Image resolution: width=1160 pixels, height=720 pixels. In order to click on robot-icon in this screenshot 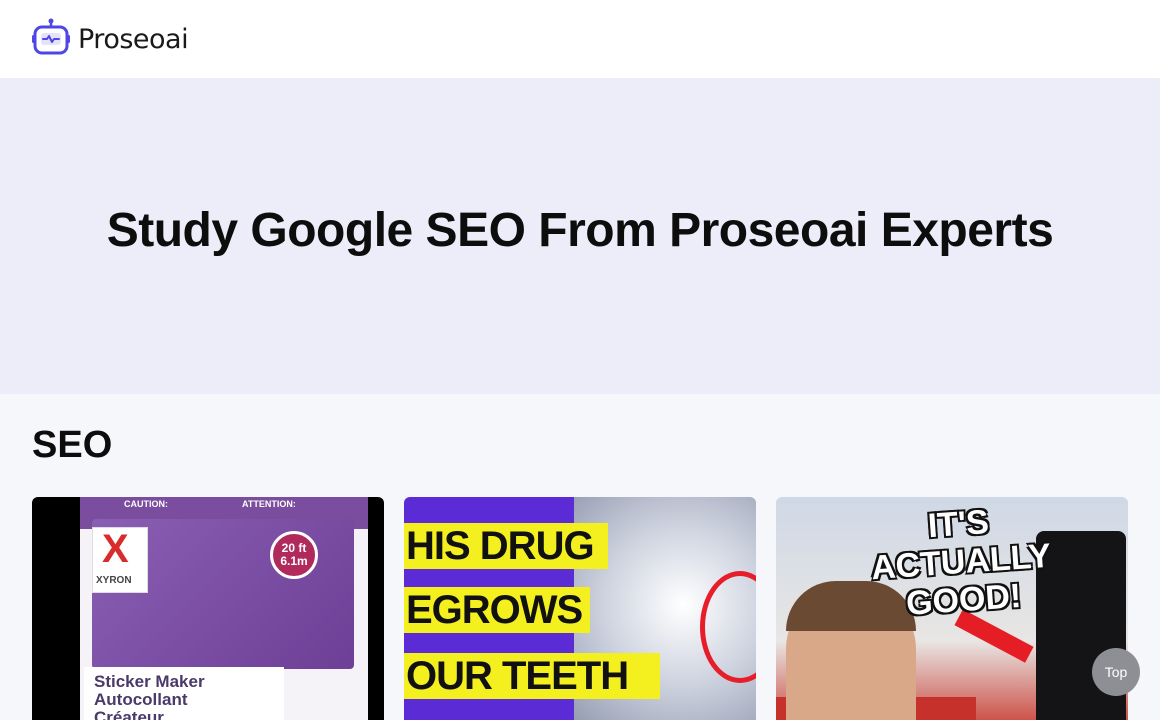, I will do `click(51, 39)`.